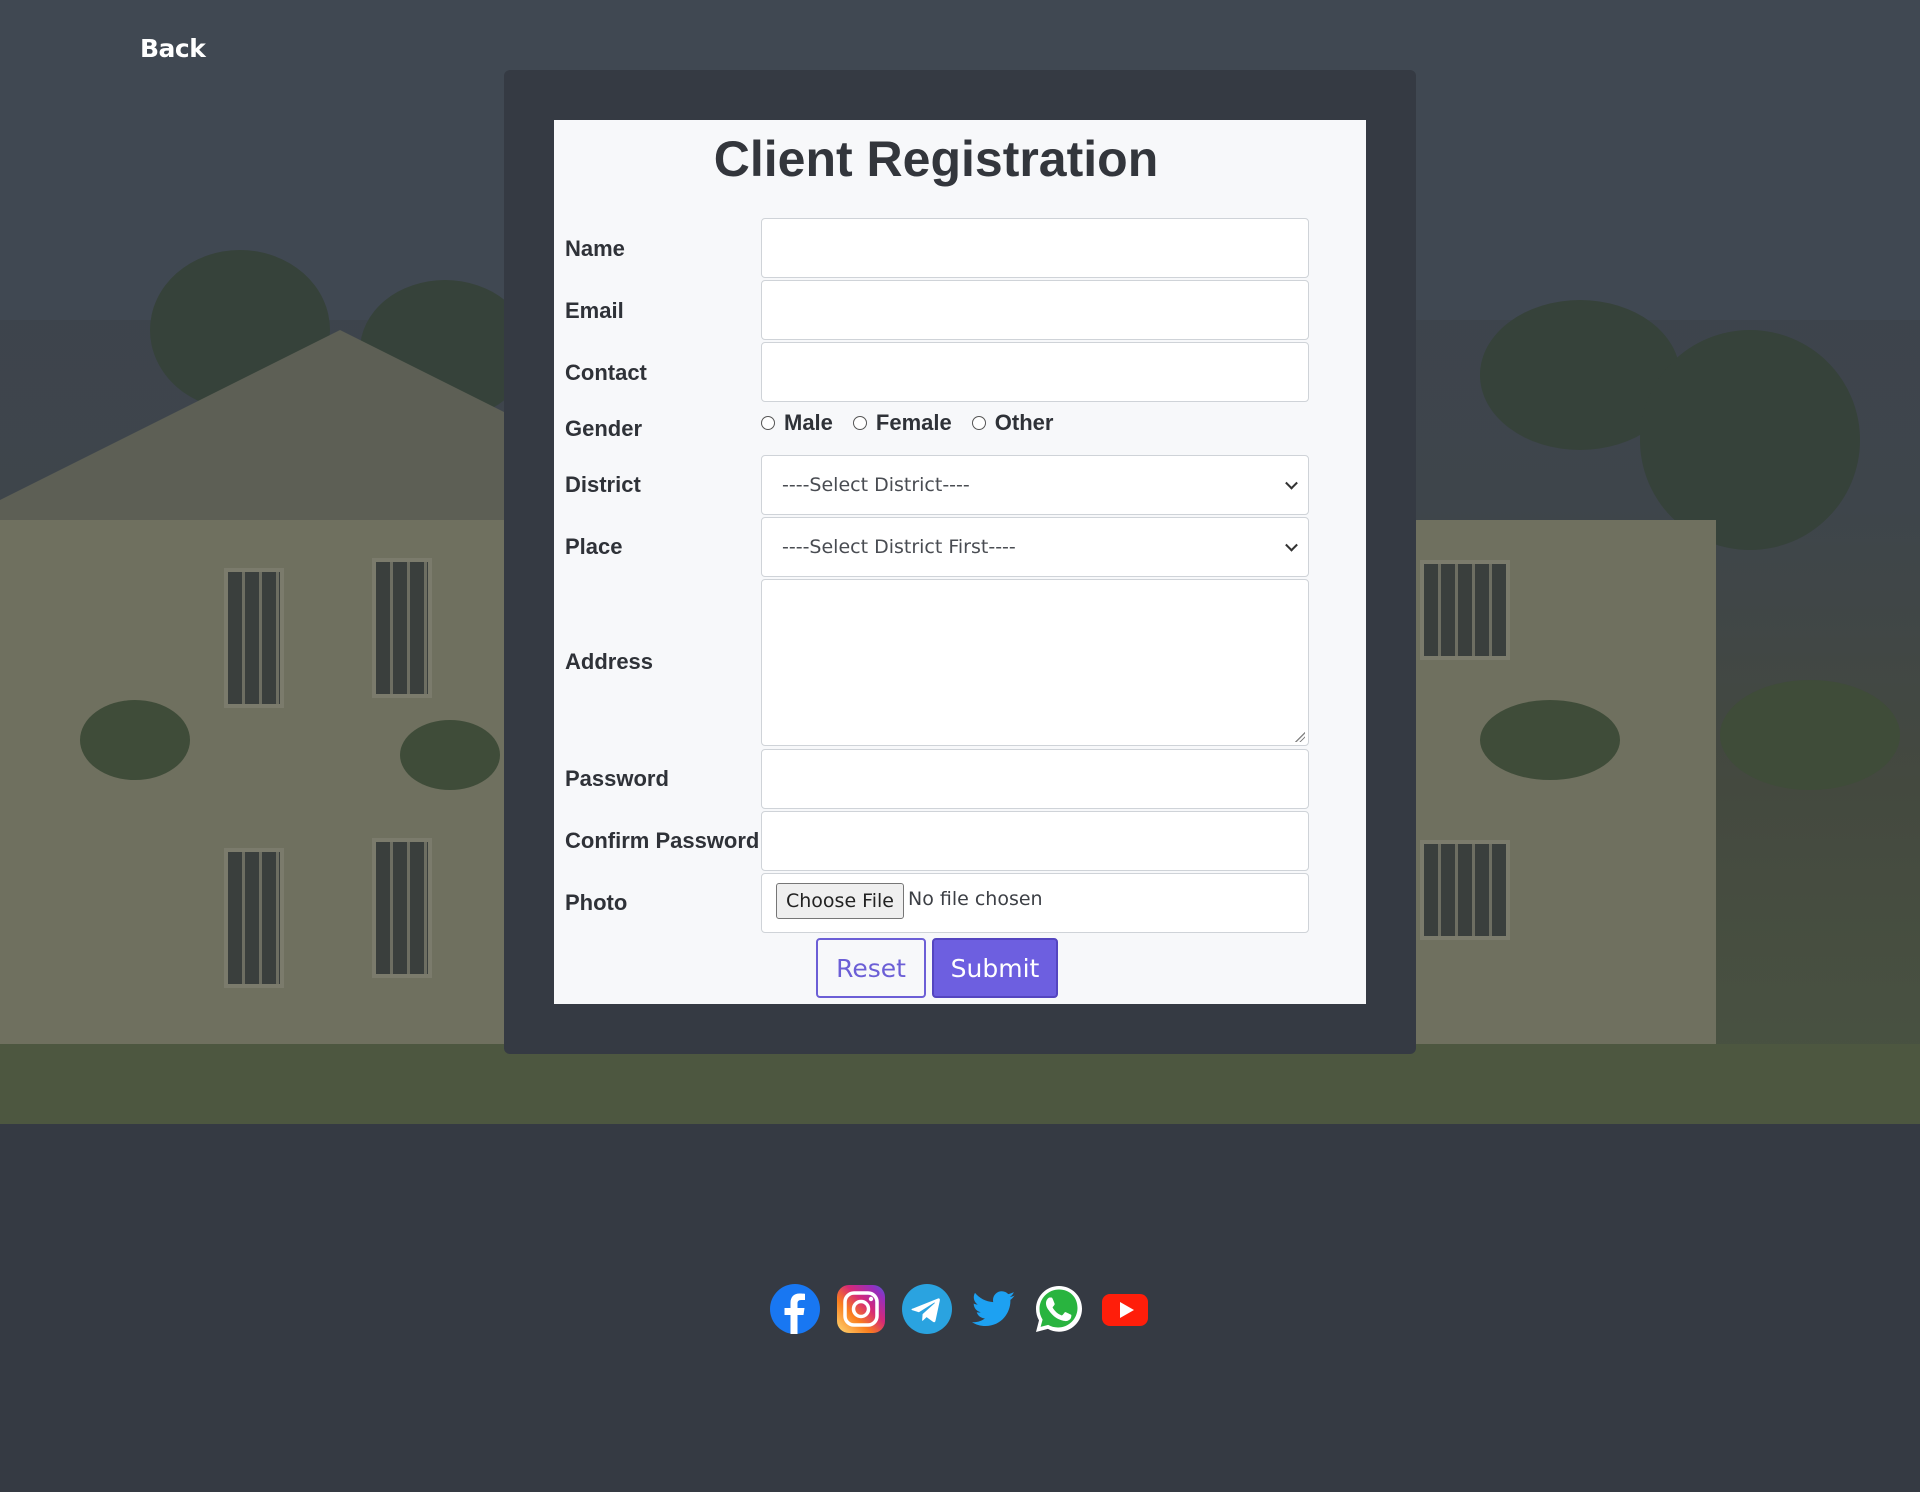 The width and height of the screenshot is (1920, 1492). I want to click on gender-radio-group: Male Female Other, so click(917, 423).